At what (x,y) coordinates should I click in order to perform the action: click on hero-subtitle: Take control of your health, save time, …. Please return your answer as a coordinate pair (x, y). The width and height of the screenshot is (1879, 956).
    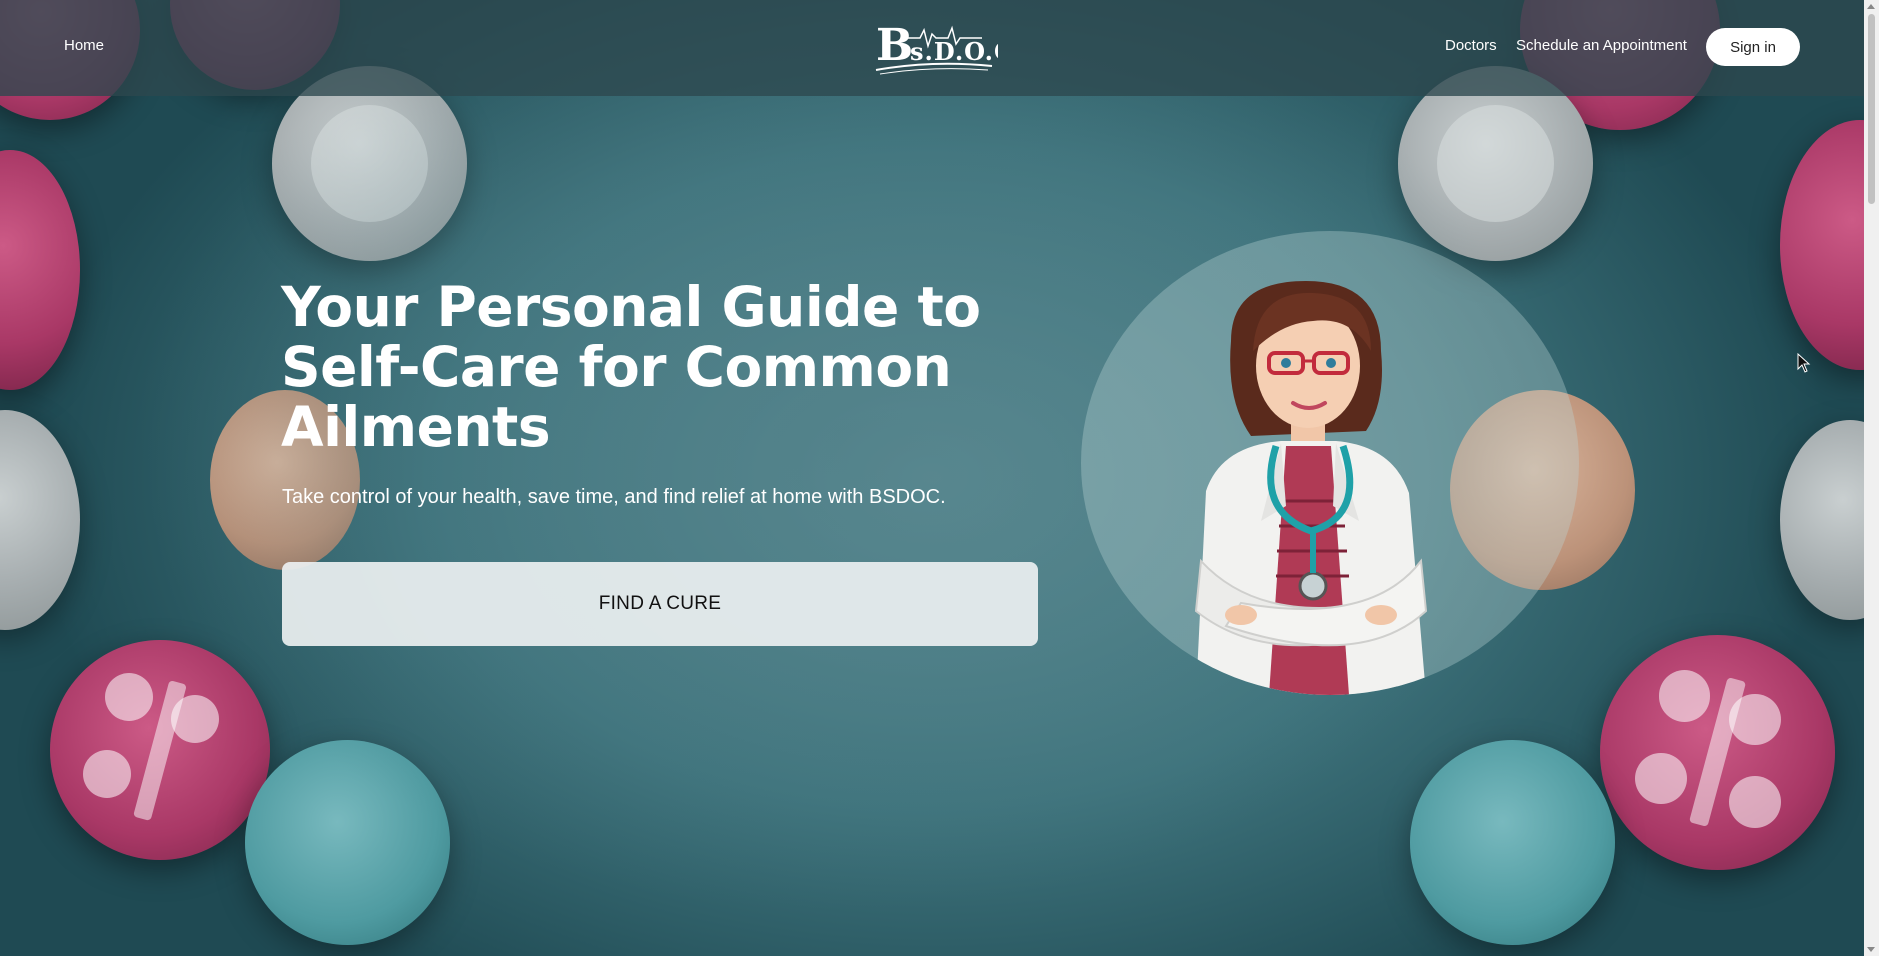
    Looking at the image, I should click on (614, 497).